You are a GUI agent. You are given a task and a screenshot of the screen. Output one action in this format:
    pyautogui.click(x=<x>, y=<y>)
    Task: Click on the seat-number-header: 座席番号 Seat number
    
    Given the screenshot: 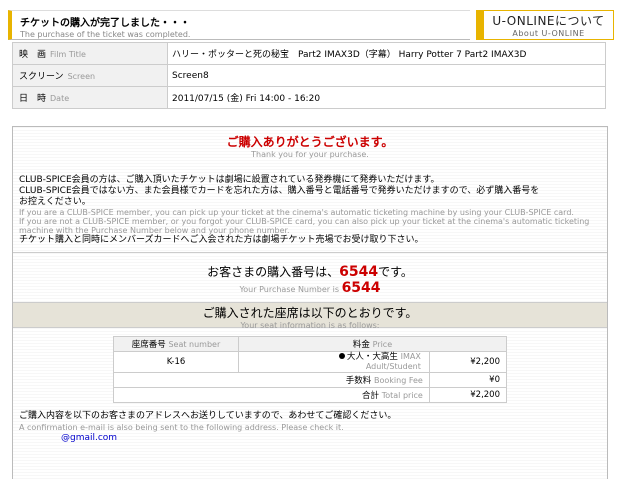 What is the action you would take?
    pyautogui.click(x=176, y=344)
    